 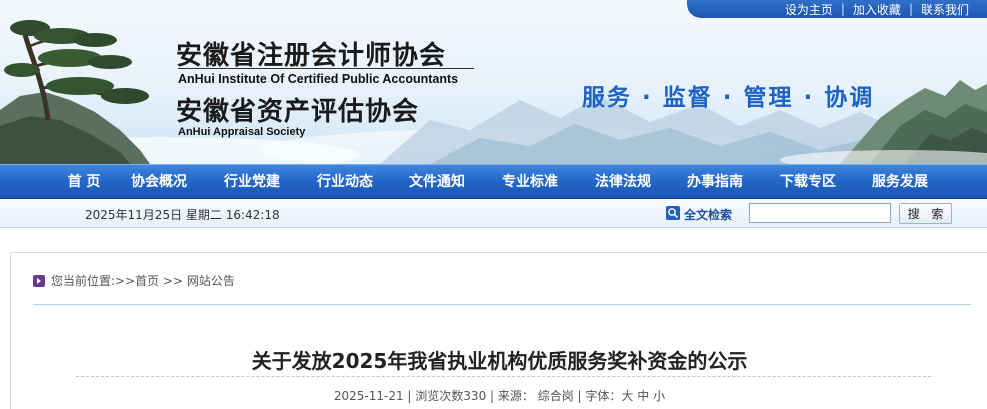 What do you see at coordinates (147, 280) in the screenshot?
I see `breadcrumb-home: 首页` at bounding box center [147, 280].